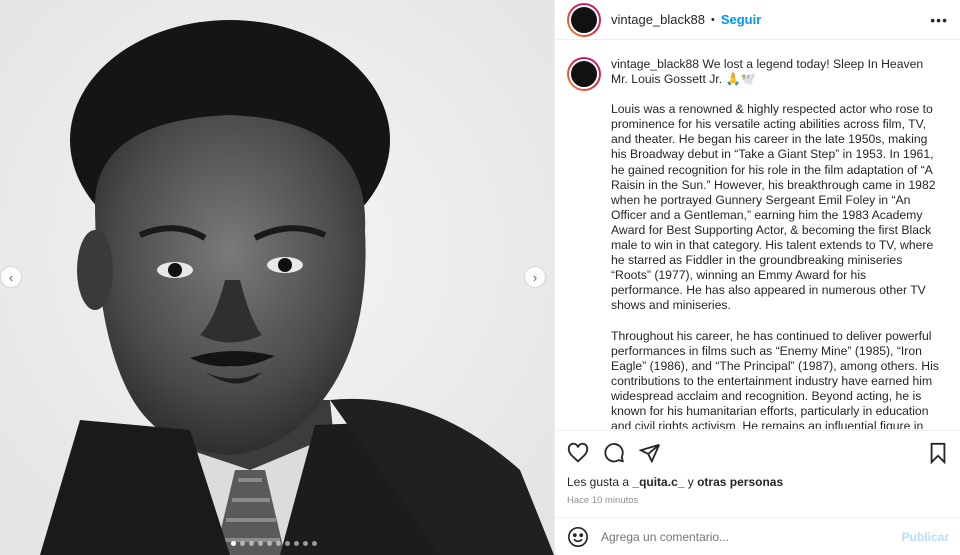  Describe the element at coordinates (691, 482) in the screenshot. I see `likes-middle: y` at that location.